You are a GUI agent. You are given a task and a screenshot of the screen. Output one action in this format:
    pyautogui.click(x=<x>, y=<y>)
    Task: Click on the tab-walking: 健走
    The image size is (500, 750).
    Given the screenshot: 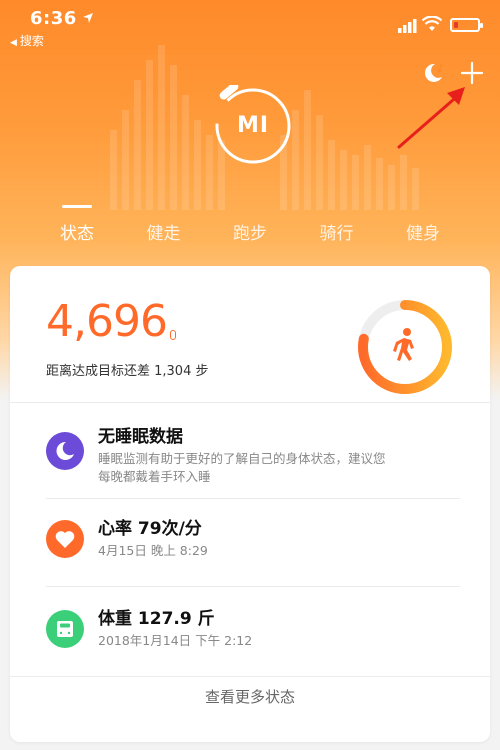 What is the action you would take?
    pyautogui.click(x=164, y=225)
    